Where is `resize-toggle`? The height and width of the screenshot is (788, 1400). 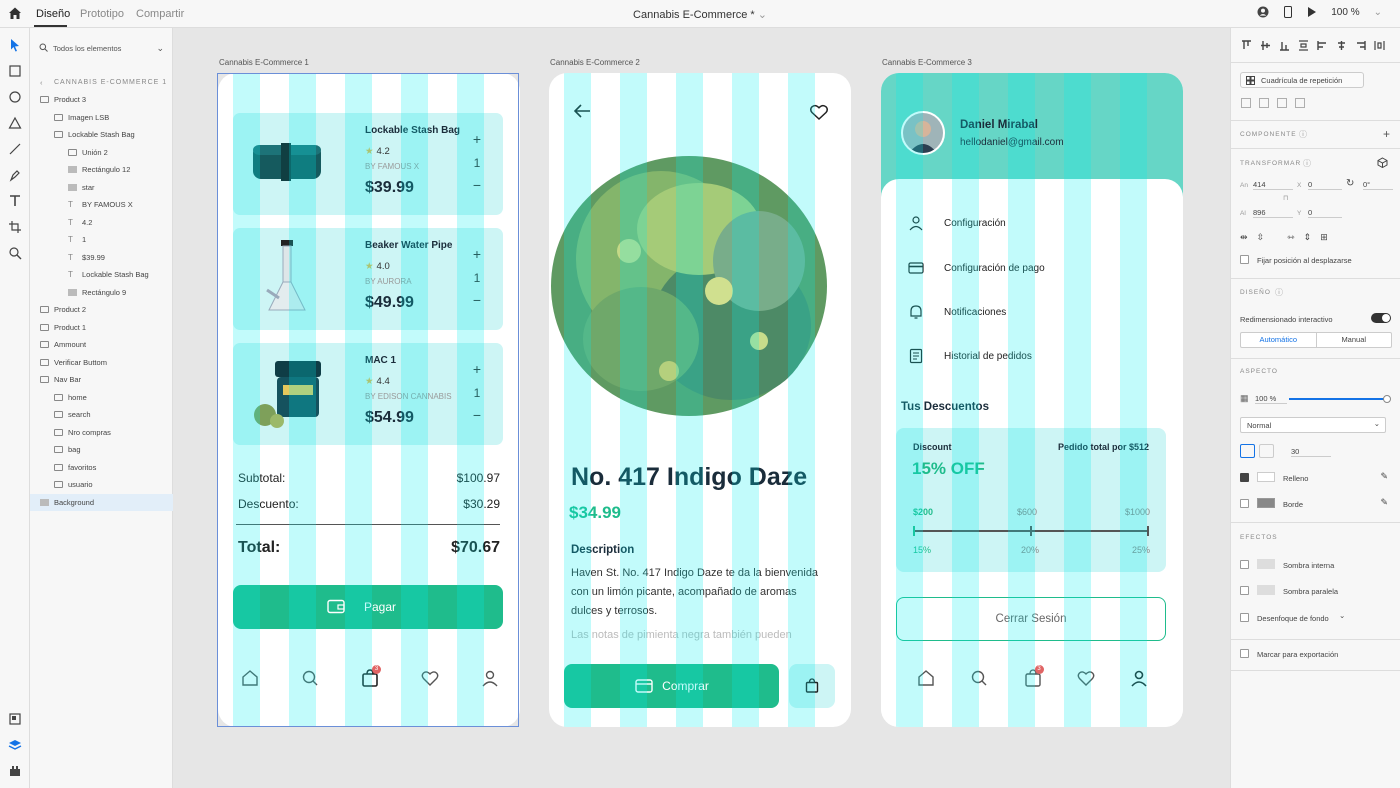
resize-toggle is located at coordinates (1381, 318).